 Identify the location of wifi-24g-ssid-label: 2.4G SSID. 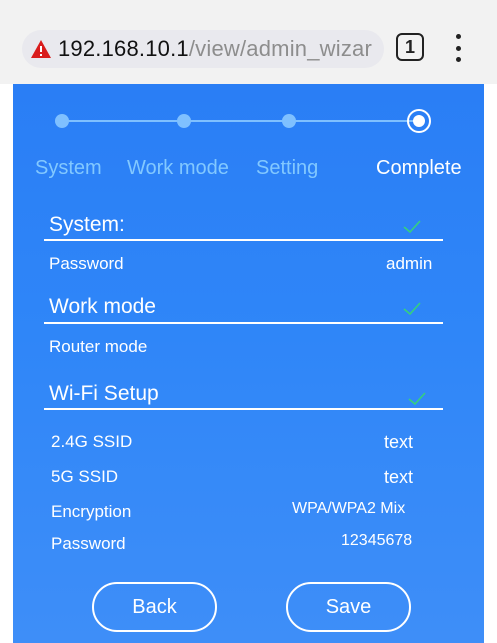
(92, 441).